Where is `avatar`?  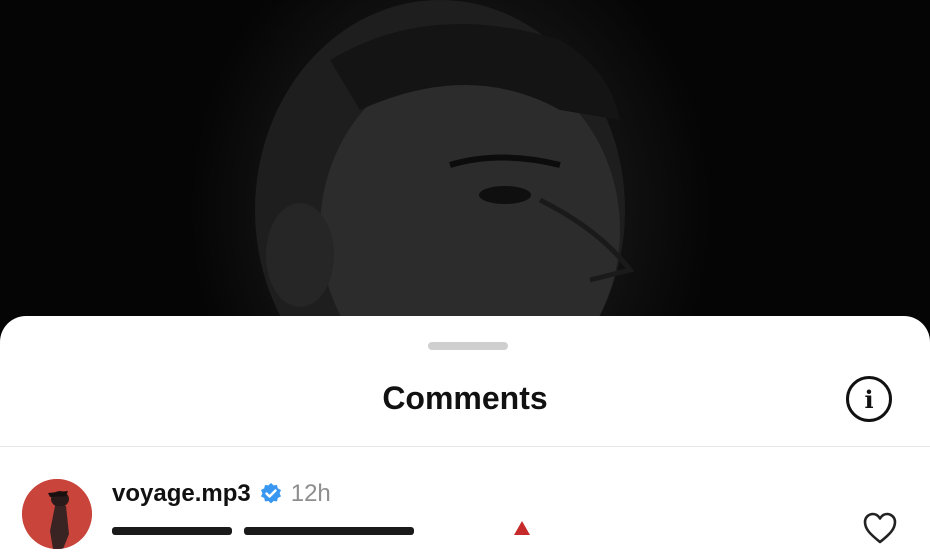 avatar is located at coordinates (57, 514).